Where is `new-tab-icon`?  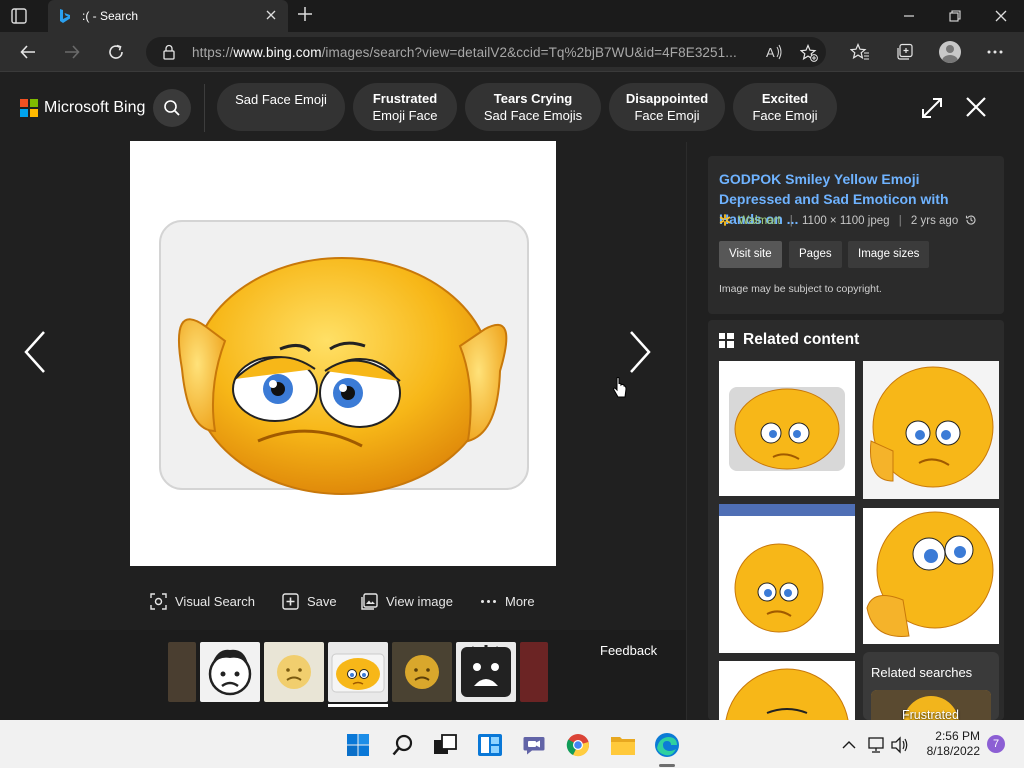
new-tab-icon is located at coordinates (305, 14).